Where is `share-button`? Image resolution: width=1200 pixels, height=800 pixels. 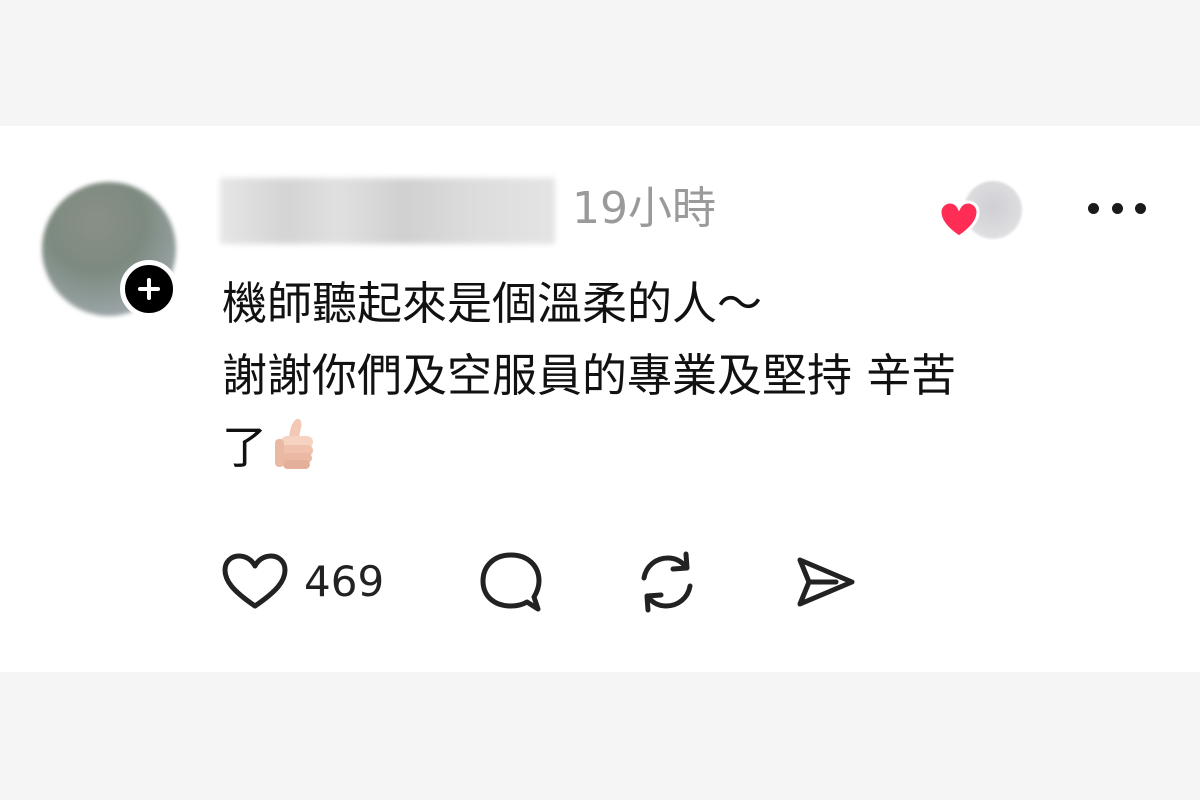 share-button is located at coordinates (825, 582).